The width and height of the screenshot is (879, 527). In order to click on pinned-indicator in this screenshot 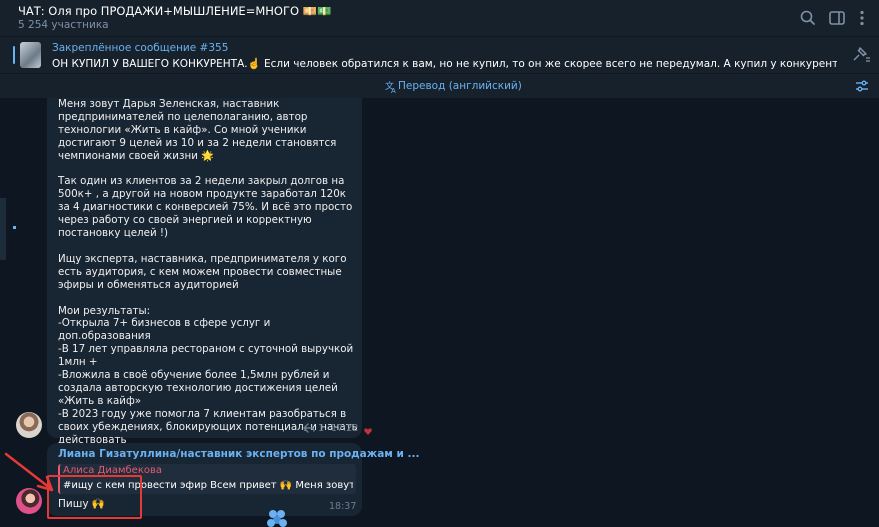, I will do `click(14, 55)`.